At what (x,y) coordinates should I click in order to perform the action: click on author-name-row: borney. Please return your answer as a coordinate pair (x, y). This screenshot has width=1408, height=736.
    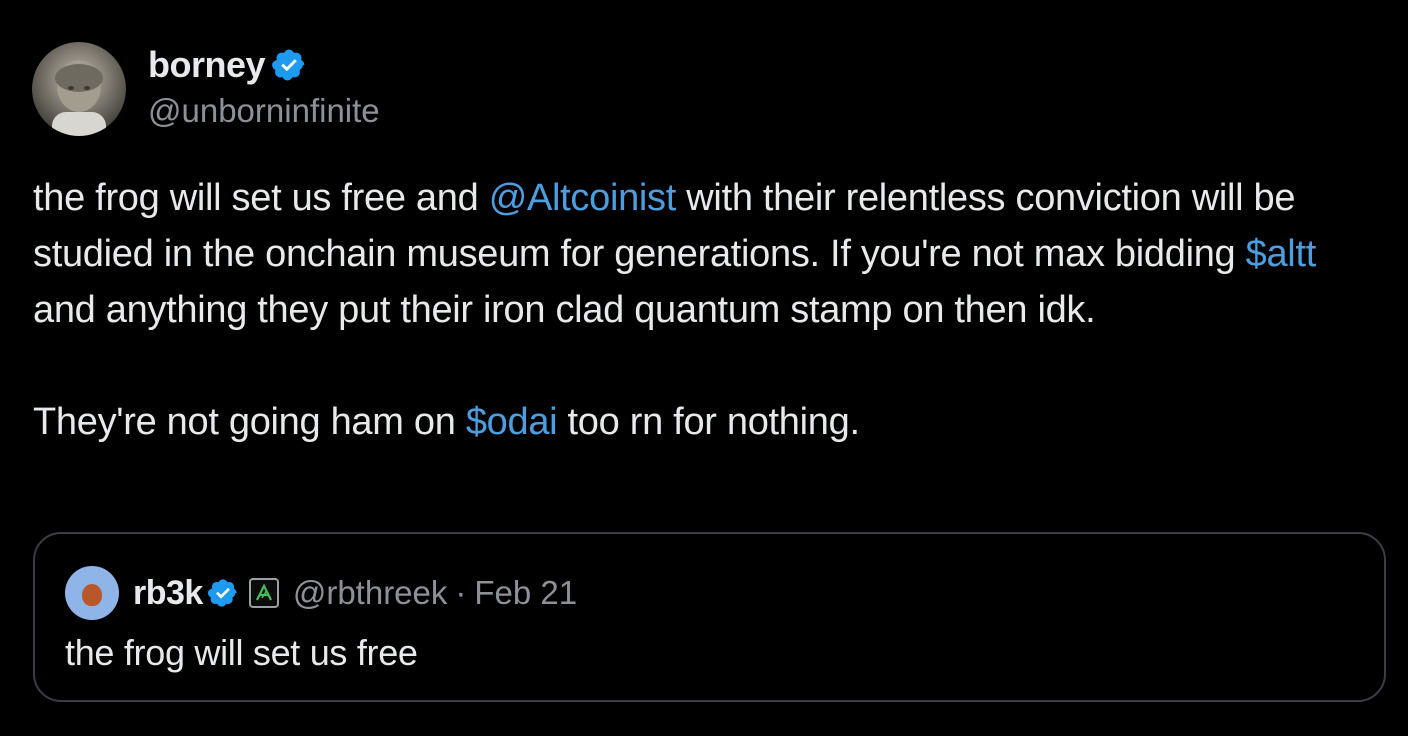
    Looking at the image, I should click on (264, 65).